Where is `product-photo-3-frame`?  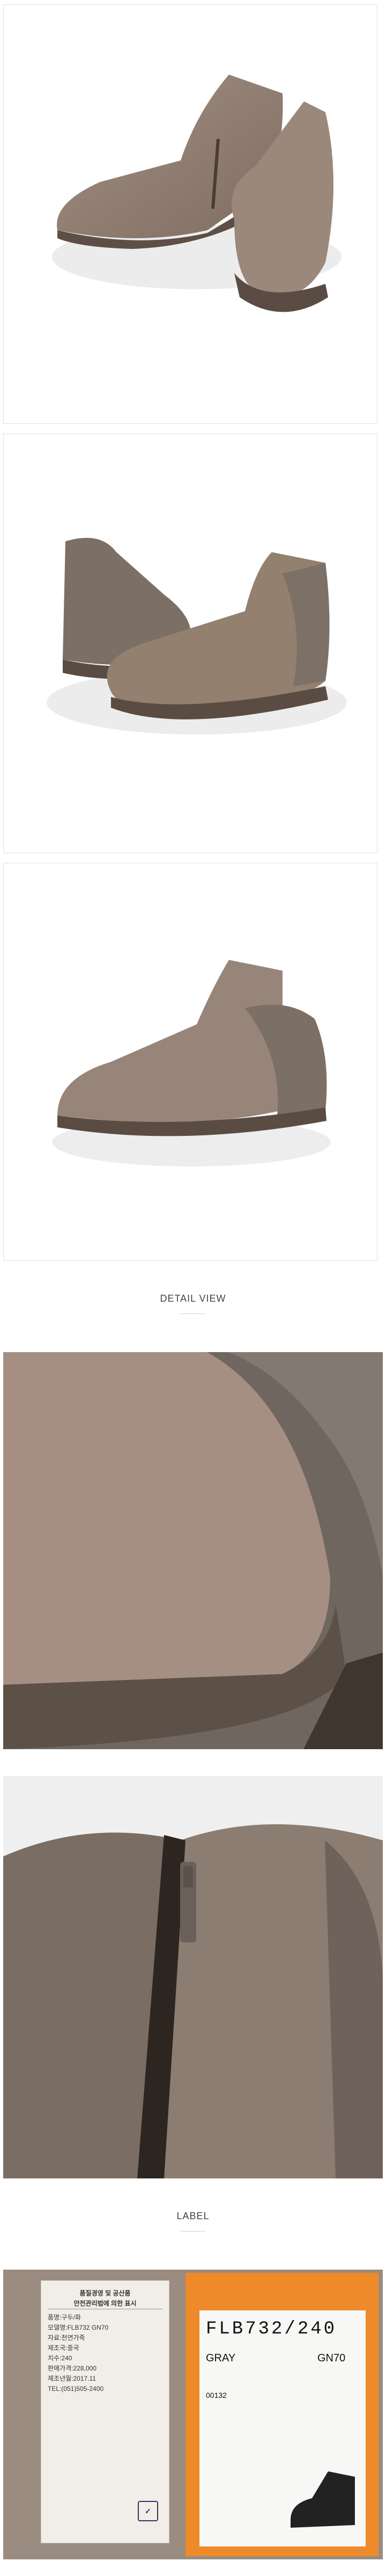
product-photo-3-frame is located at coordinates (190, 1062).